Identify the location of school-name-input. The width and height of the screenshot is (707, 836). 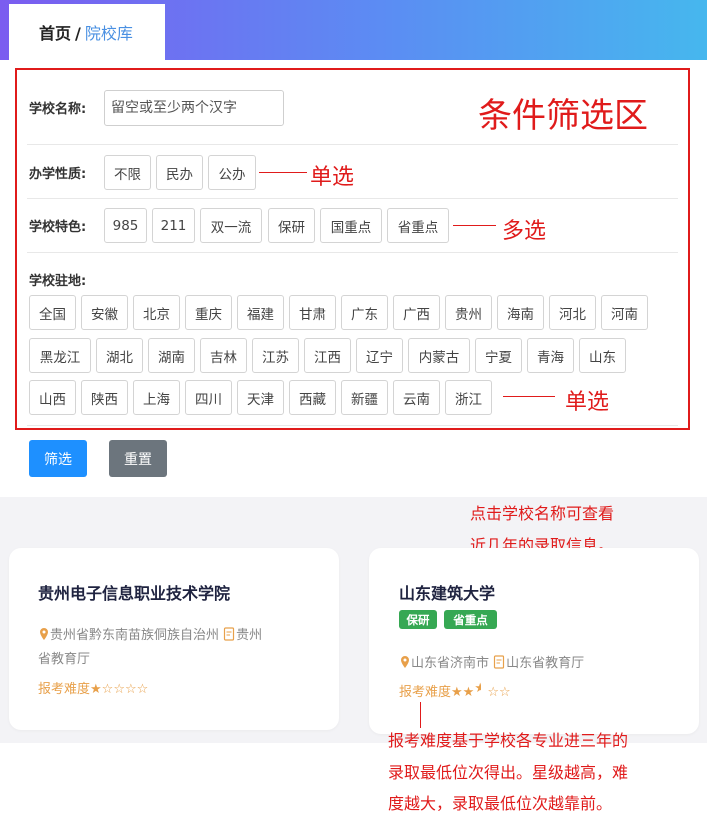
(194, 108).